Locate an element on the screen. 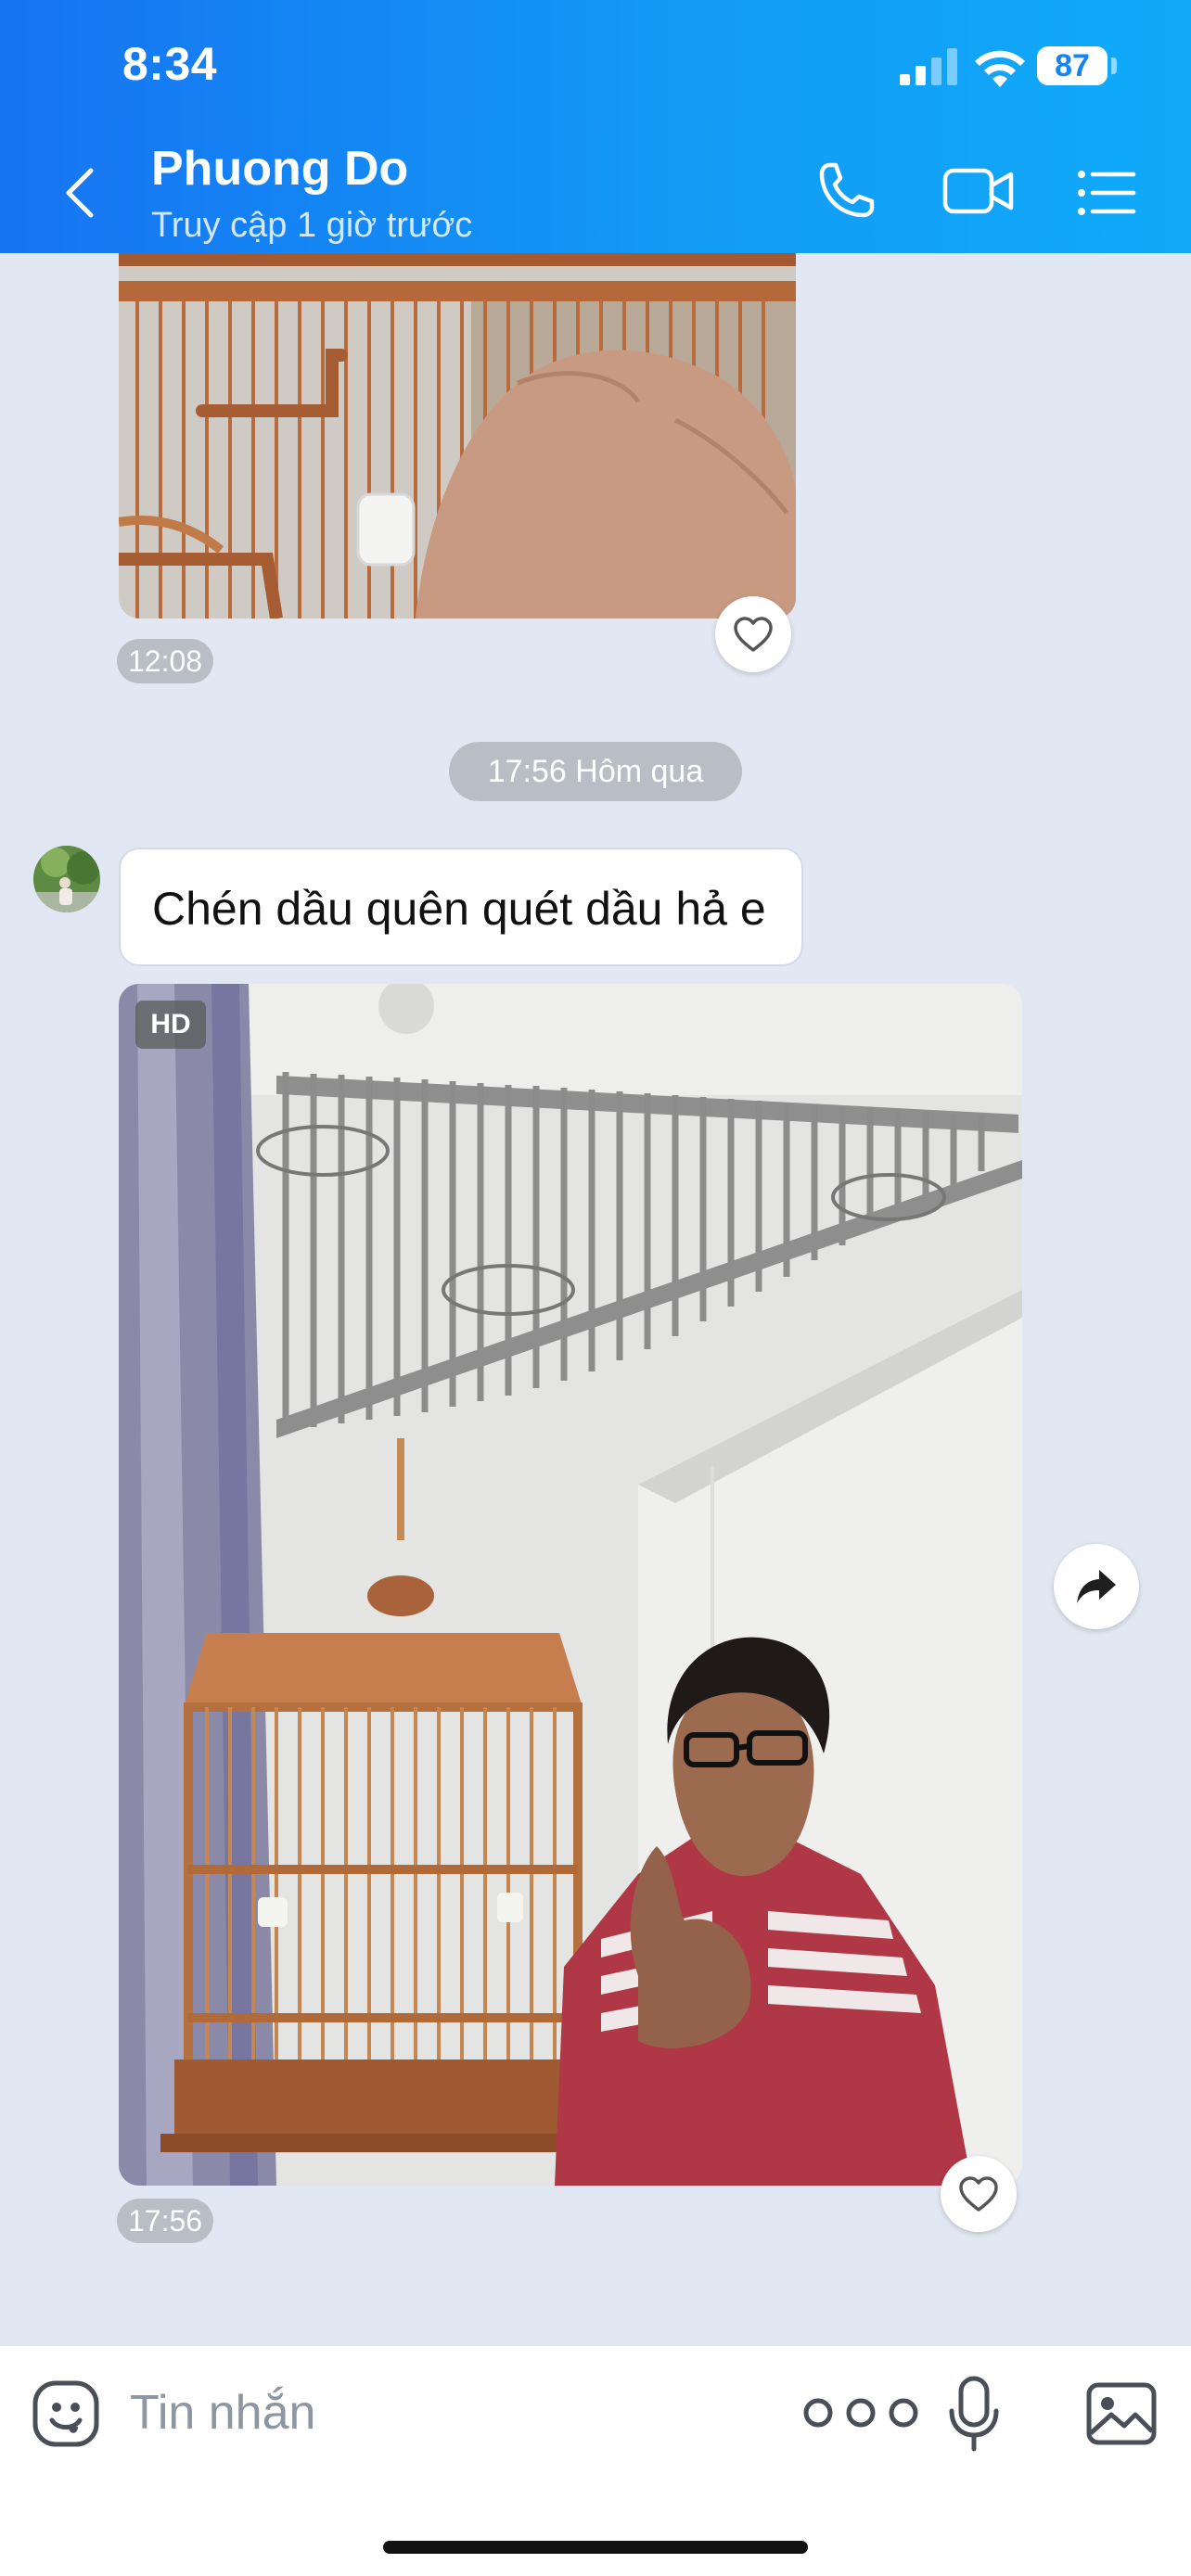 This screenshot has height=2576, width=1191. message-timestamp: 12:08 is located at coordinates (165, 661).